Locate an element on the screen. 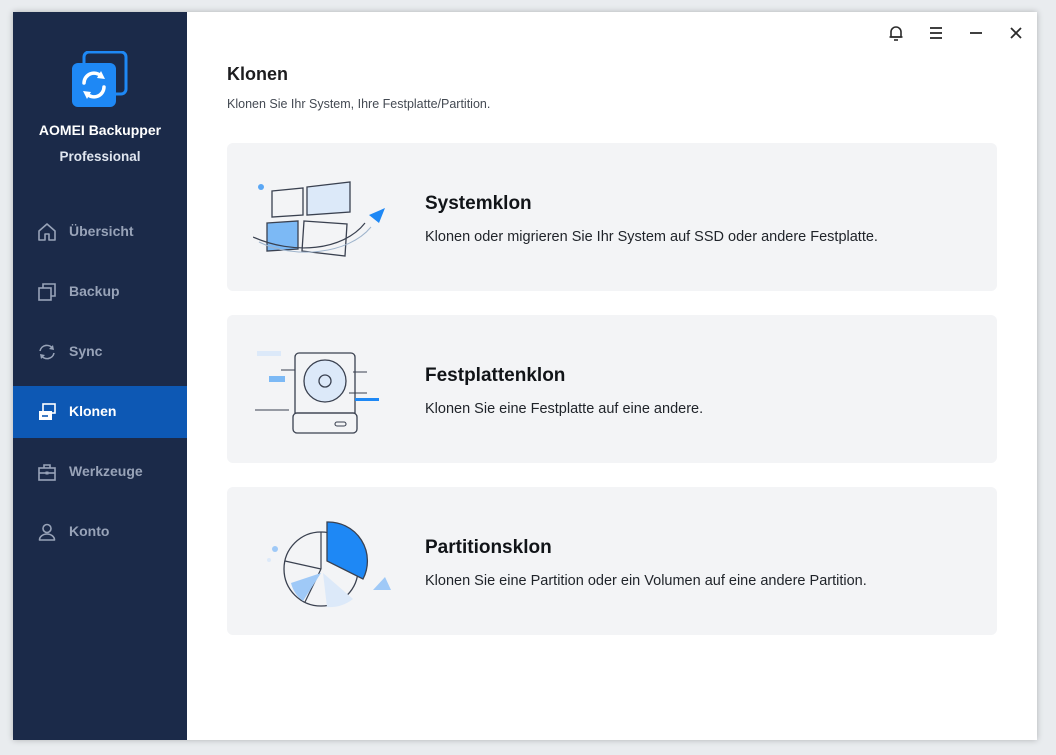 This screenshot has height=755, width=1056. partition-clone-illustration is located at coordinates (329, 564).